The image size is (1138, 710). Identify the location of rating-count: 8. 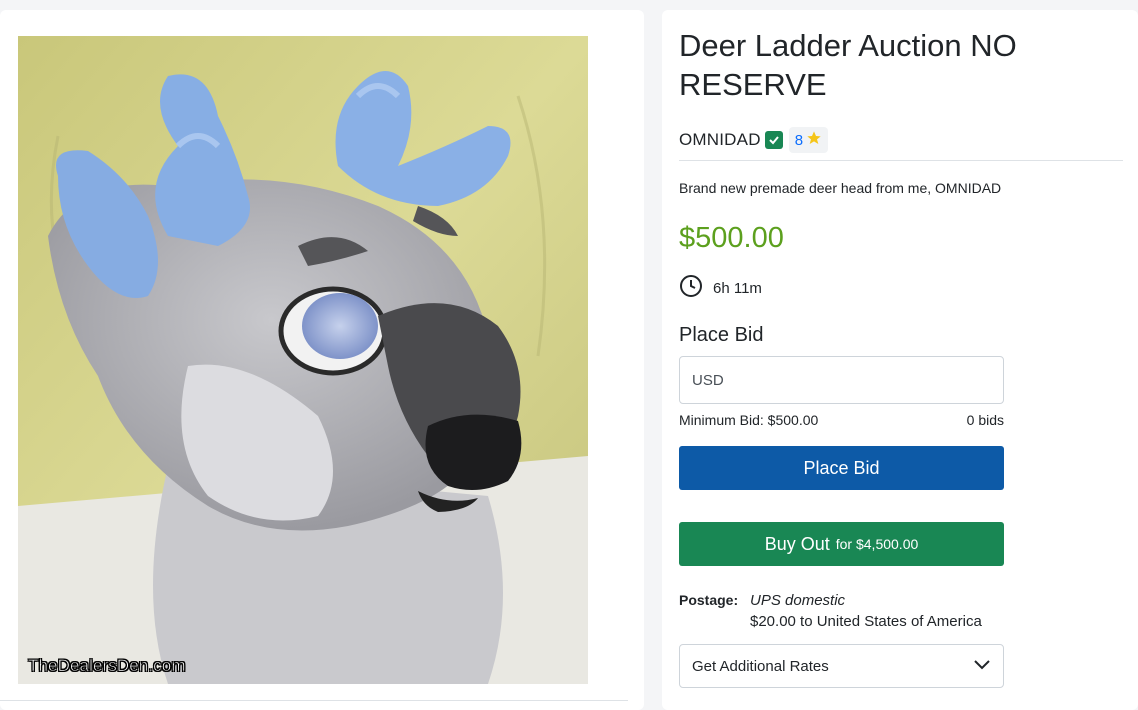
(799, 140).